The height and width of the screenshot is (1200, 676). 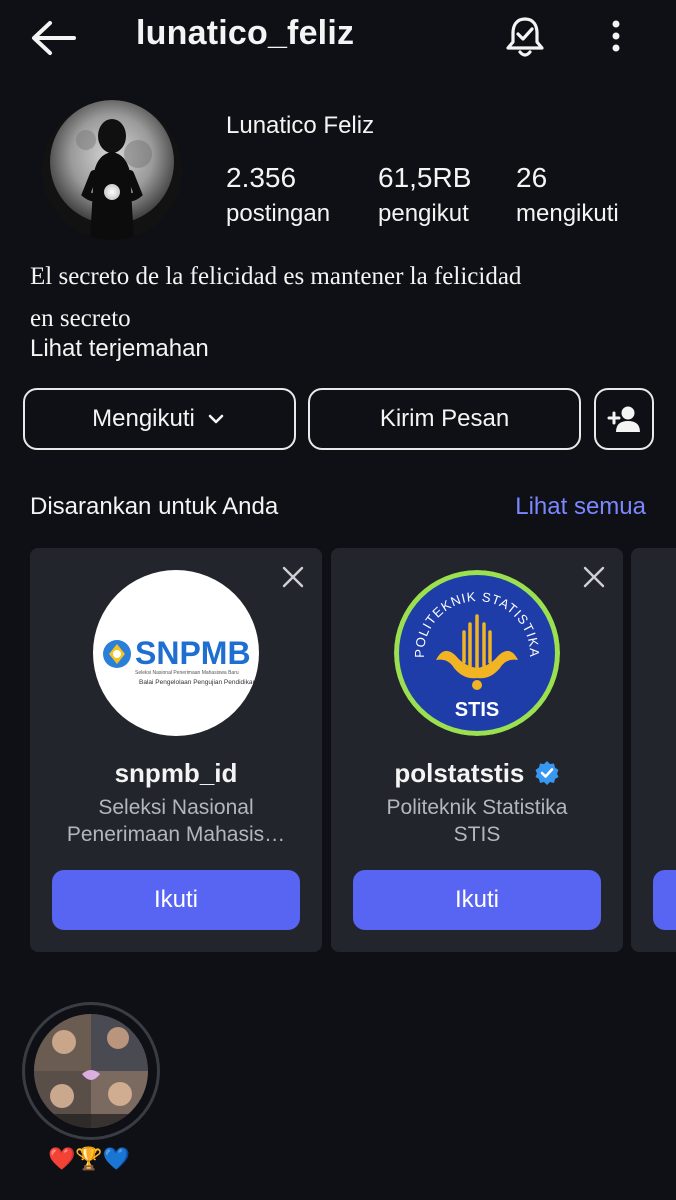 I want to click on profile-username: lunatico_feliz, so click(x=245, y=33).